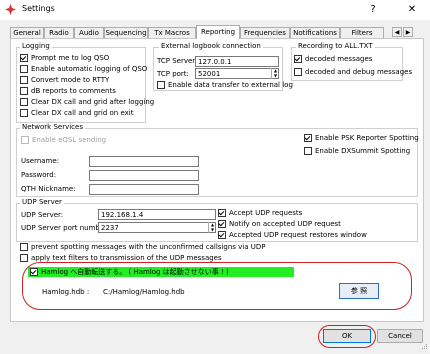  What do you see at coordinates (82, 113) in the screenshot?
I see `checkbox-label: Clear DX call and grid on exit` at bounding box center [82, 113].